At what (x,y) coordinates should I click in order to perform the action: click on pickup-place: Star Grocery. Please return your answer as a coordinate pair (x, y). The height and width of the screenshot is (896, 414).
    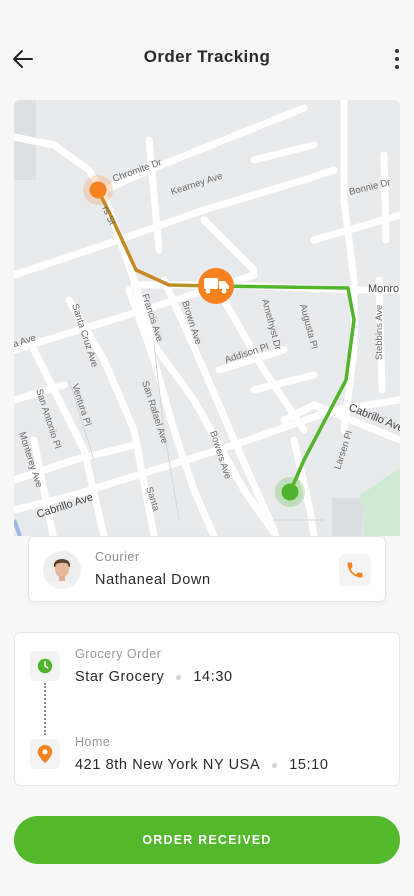
    Looking at the image, I should click on (120, 677).